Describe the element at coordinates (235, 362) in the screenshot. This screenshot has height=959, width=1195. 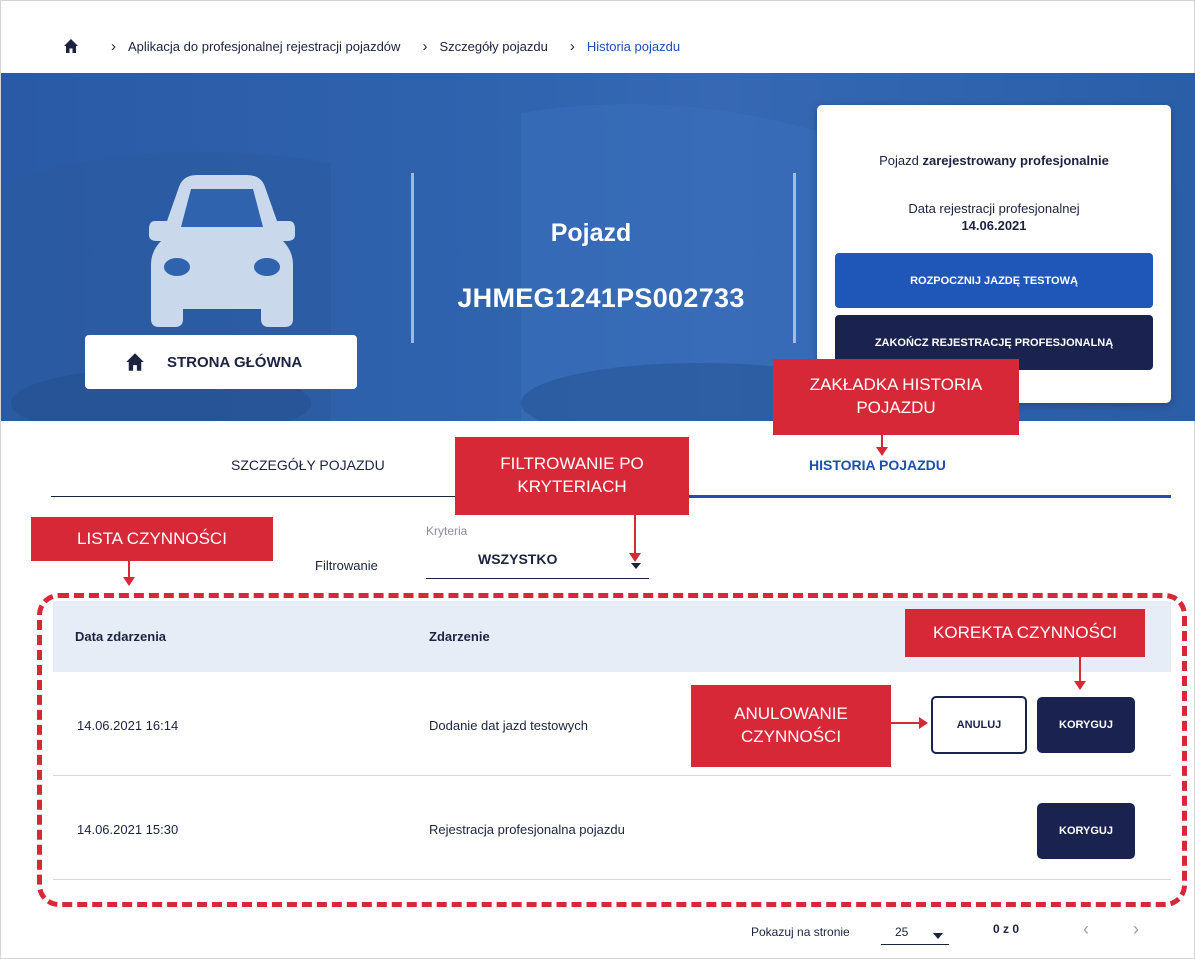
I see `home-button-label: STRONA GŁÓWNA` at that location.